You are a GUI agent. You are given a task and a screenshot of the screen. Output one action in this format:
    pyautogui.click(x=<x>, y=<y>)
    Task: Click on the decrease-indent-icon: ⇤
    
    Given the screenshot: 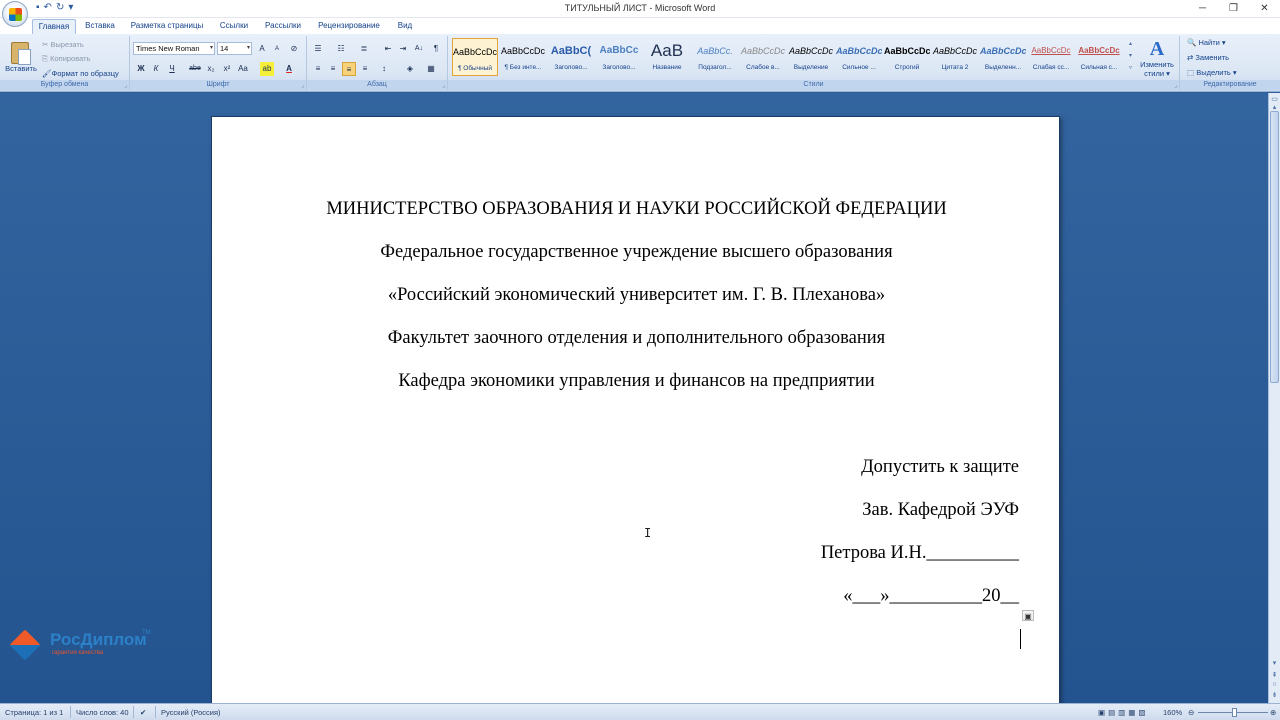 What is the action you would take?
    pyautogui.click(x=388, y=49)
    